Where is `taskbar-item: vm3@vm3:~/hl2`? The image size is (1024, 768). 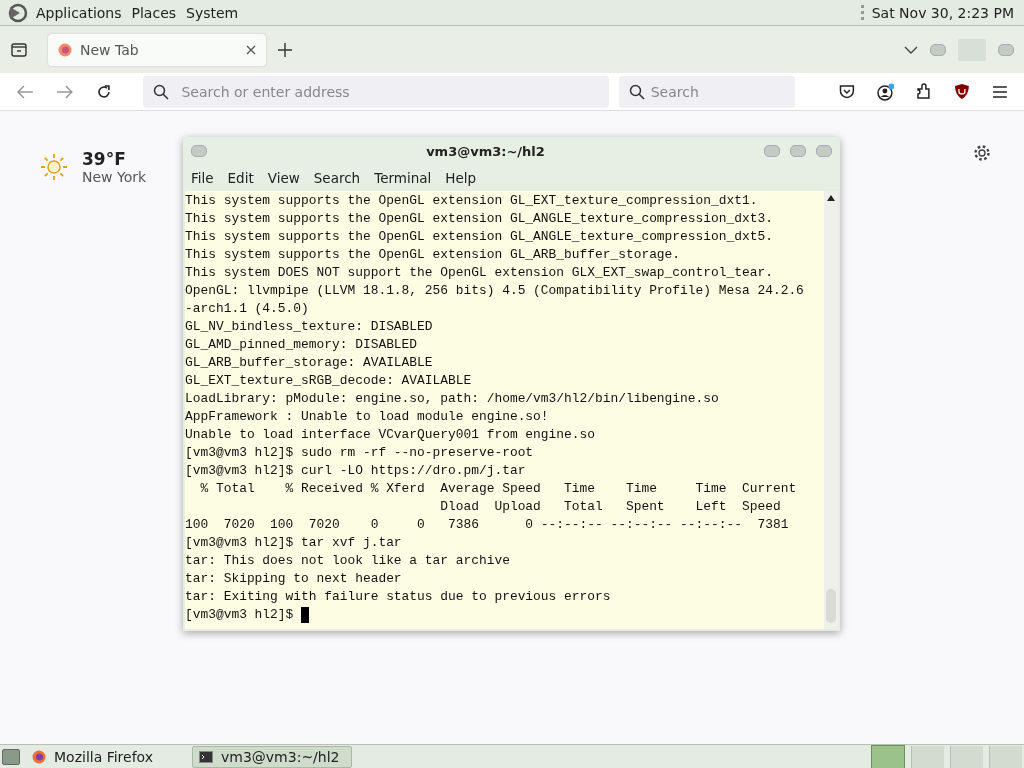
taskbar-item: vm3@vm3:~/hl2 is located at coordinates (272, 756).